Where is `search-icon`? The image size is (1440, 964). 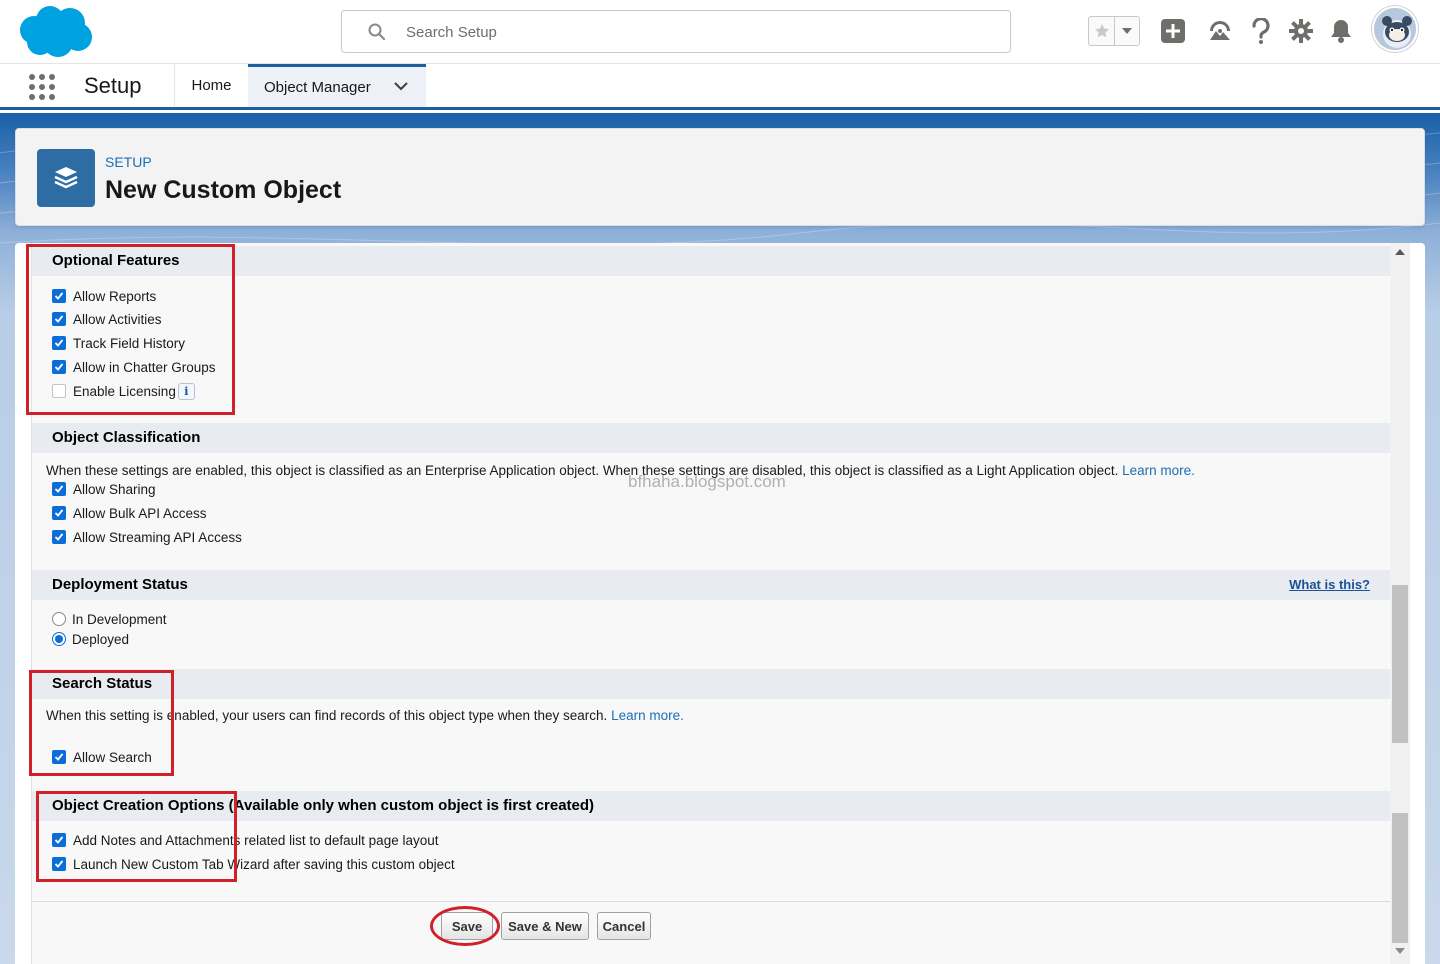 search-icon is located at coordinates (377, 32).